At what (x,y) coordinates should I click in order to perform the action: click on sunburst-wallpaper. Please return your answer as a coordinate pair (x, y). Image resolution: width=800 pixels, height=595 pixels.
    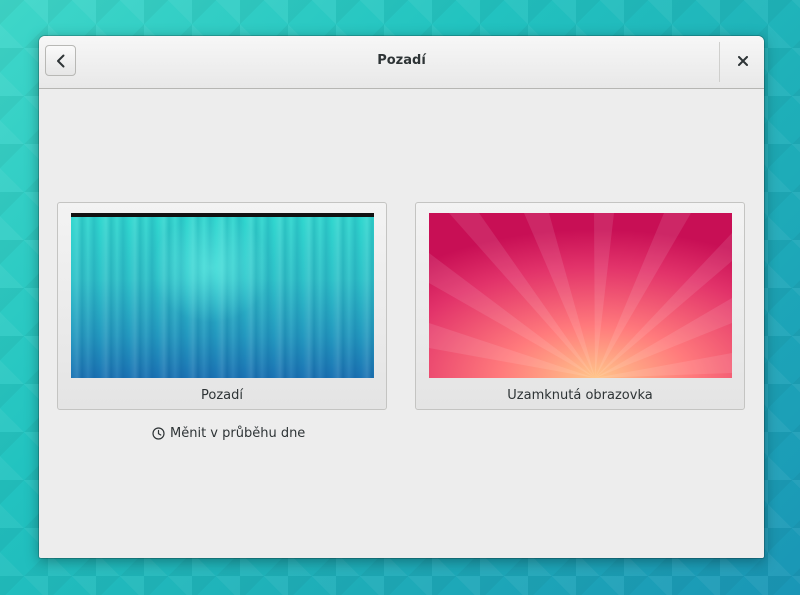
    Looking at the image, I should click on (580, 295).